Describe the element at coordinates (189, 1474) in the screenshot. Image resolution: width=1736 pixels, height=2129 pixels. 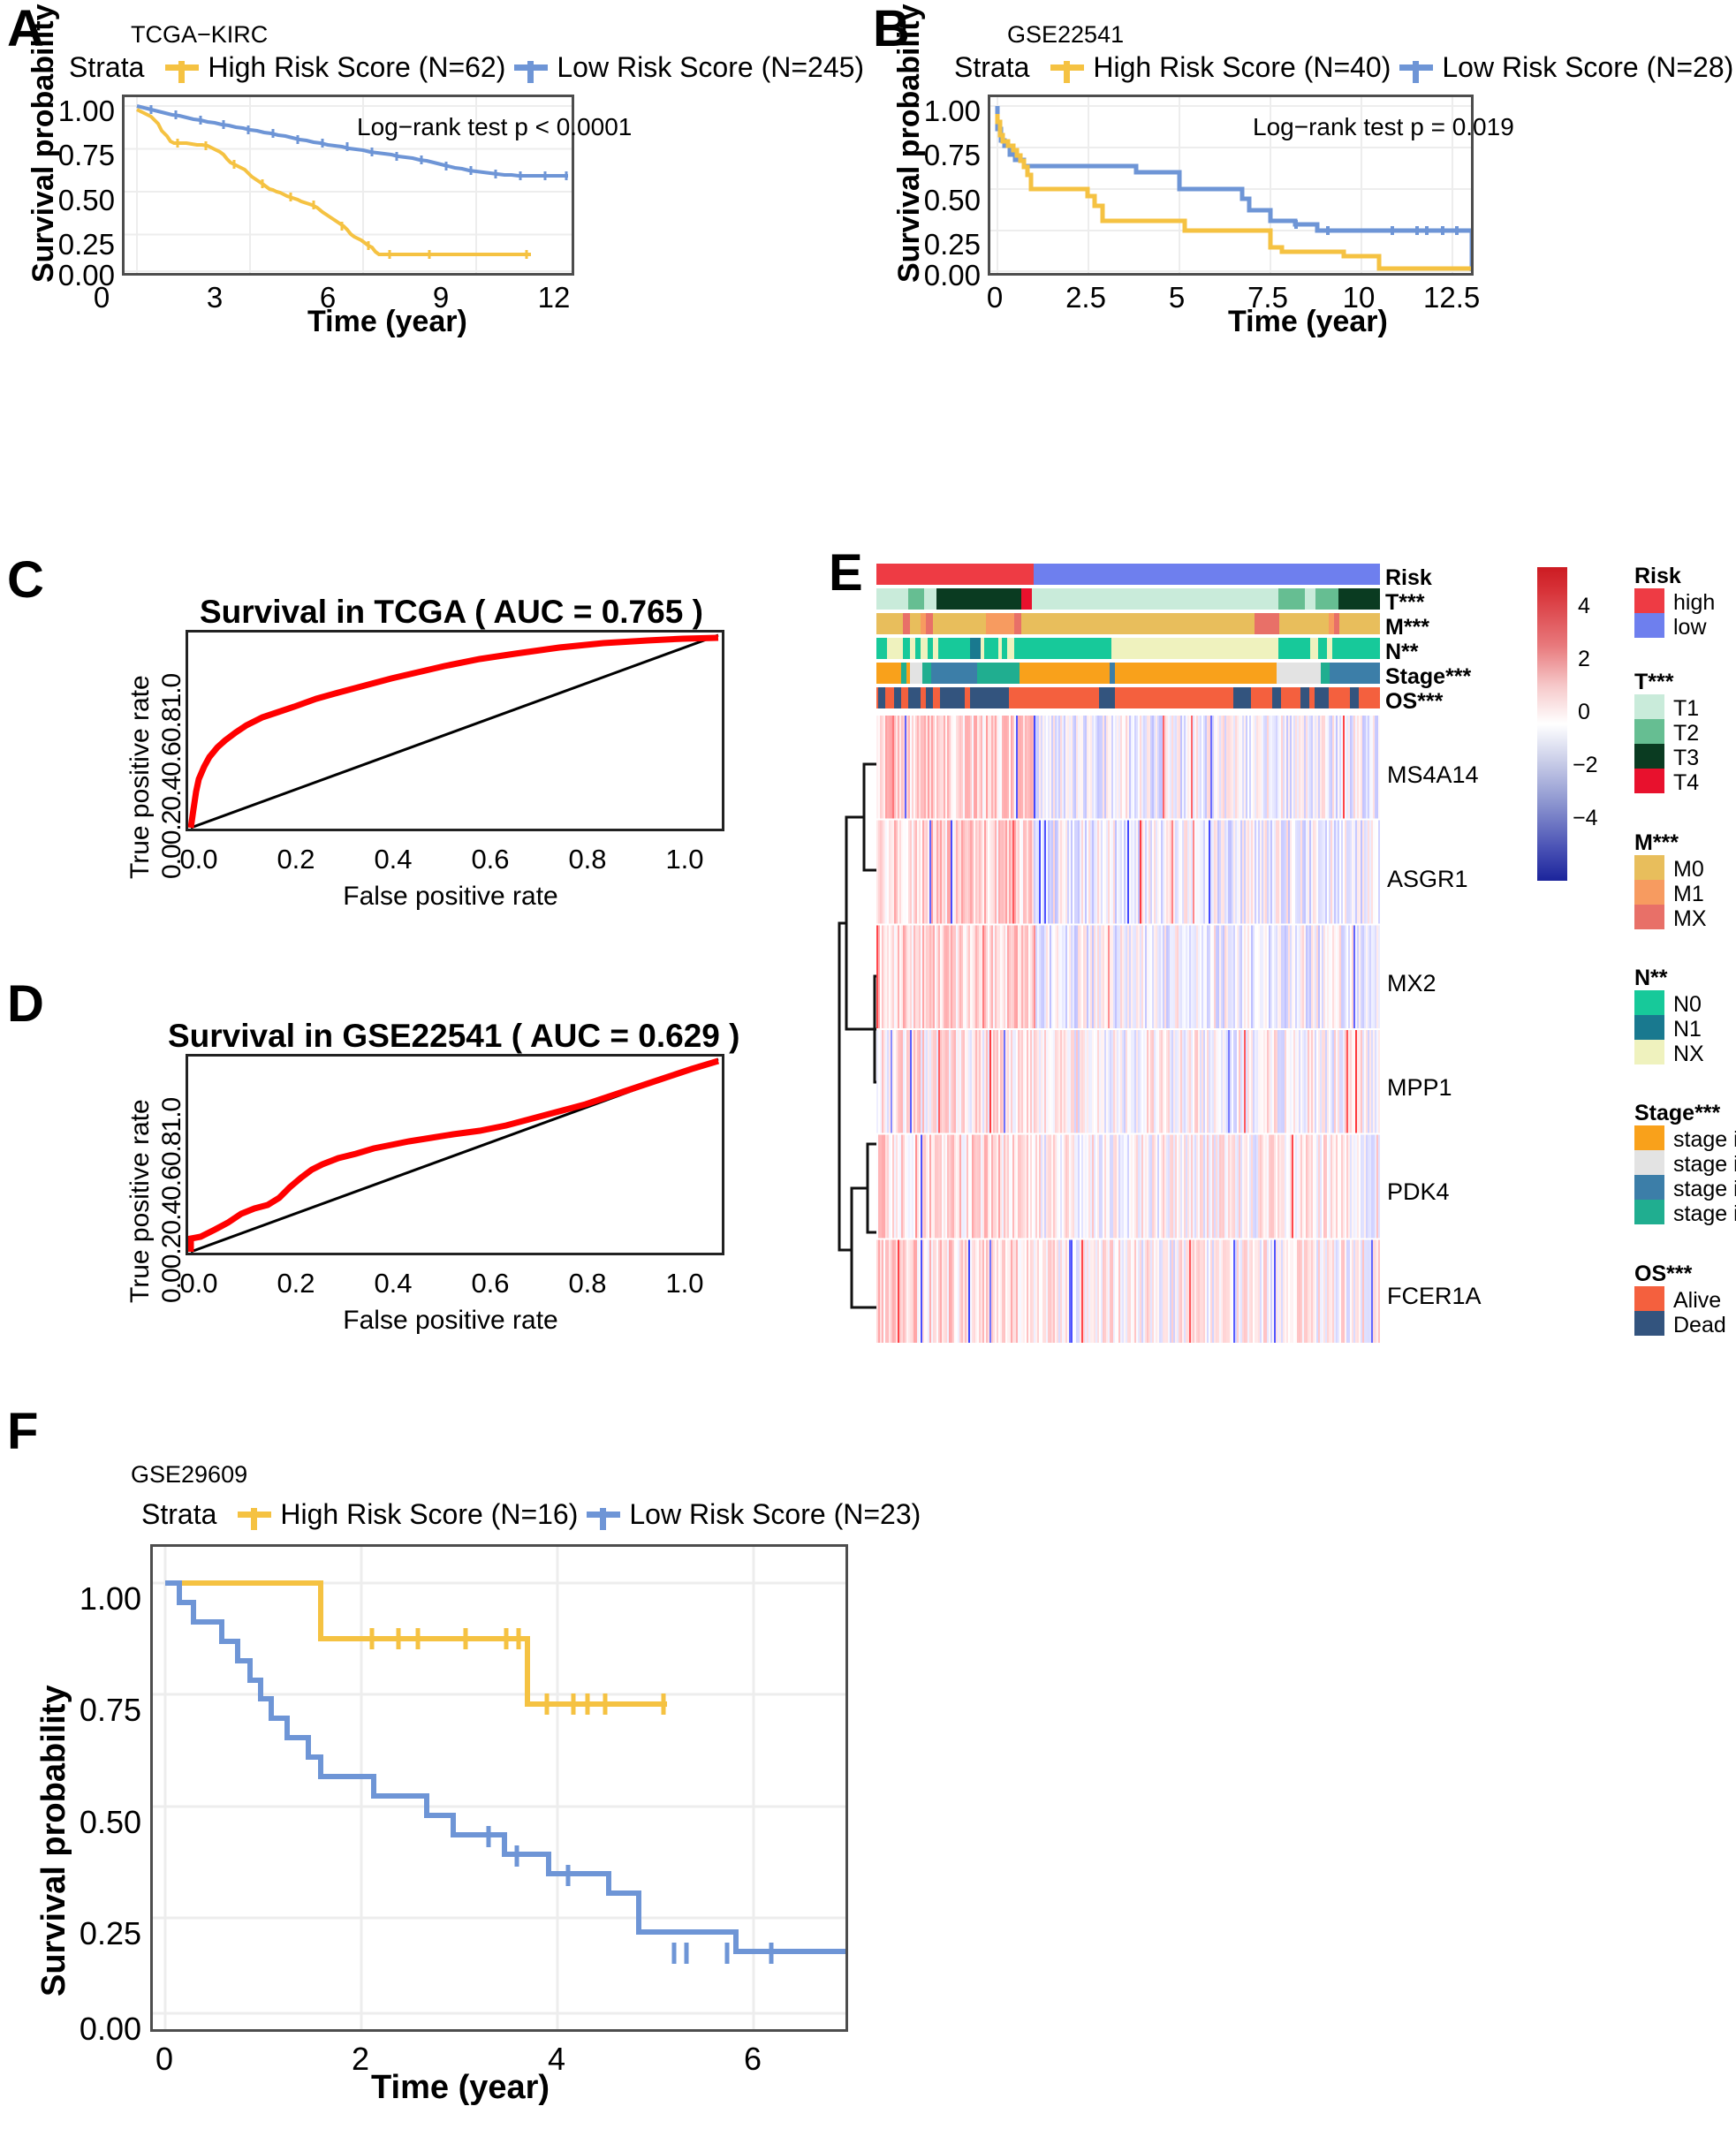
I see `panel-f-dataset-title: GSE29609` at that location.